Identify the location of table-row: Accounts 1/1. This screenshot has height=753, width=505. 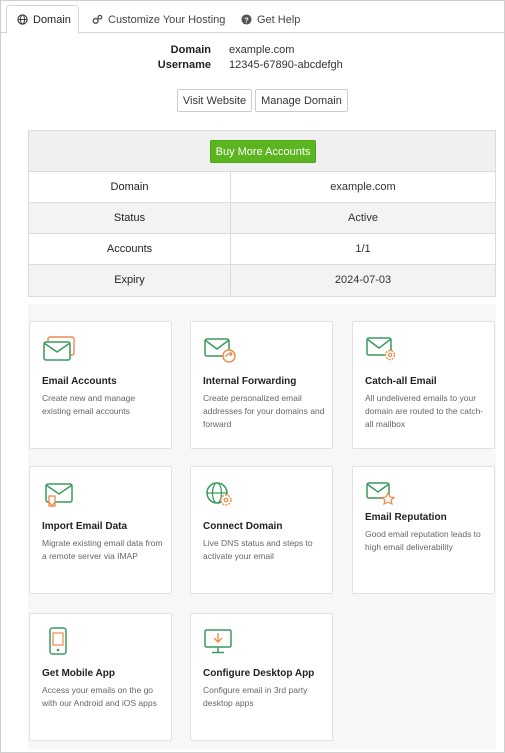
(262, 249).